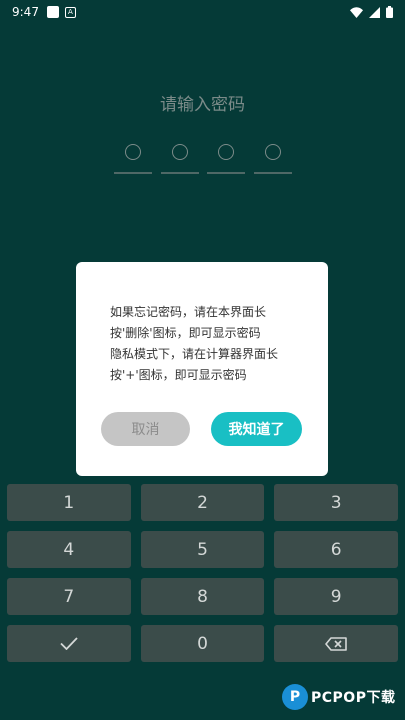  What do you see at coordinates (389, 12) in the screenshot?
I see `battery-icon` at bounding box center [389, 12].